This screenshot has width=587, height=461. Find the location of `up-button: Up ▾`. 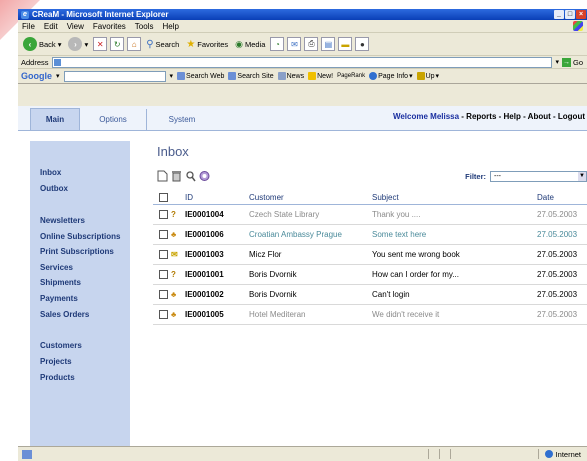

up-button: Up ▾ is located at coordinates (427, 76).